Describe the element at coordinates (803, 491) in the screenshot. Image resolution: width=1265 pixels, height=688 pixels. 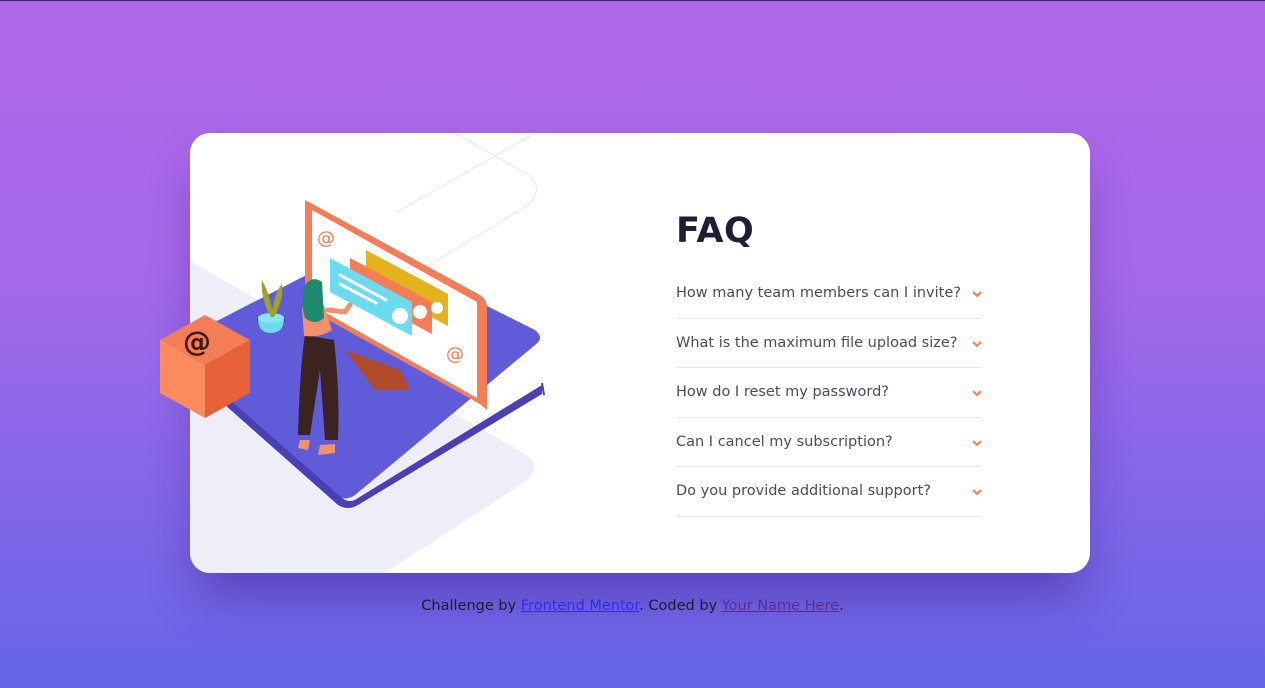
I see `faq-question: Do you provide additional support?` at that location.